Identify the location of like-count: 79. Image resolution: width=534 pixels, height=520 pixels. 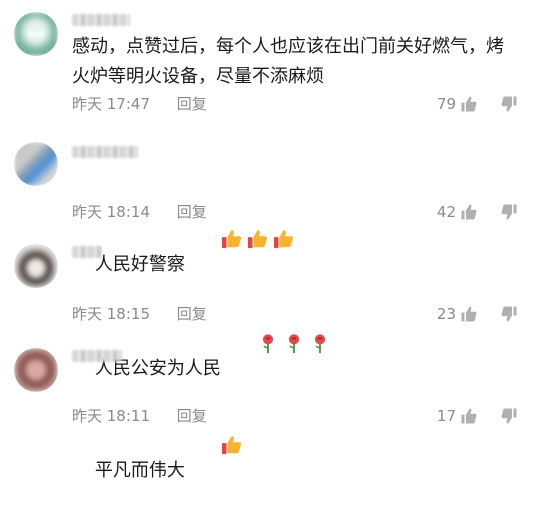
(446, 104).